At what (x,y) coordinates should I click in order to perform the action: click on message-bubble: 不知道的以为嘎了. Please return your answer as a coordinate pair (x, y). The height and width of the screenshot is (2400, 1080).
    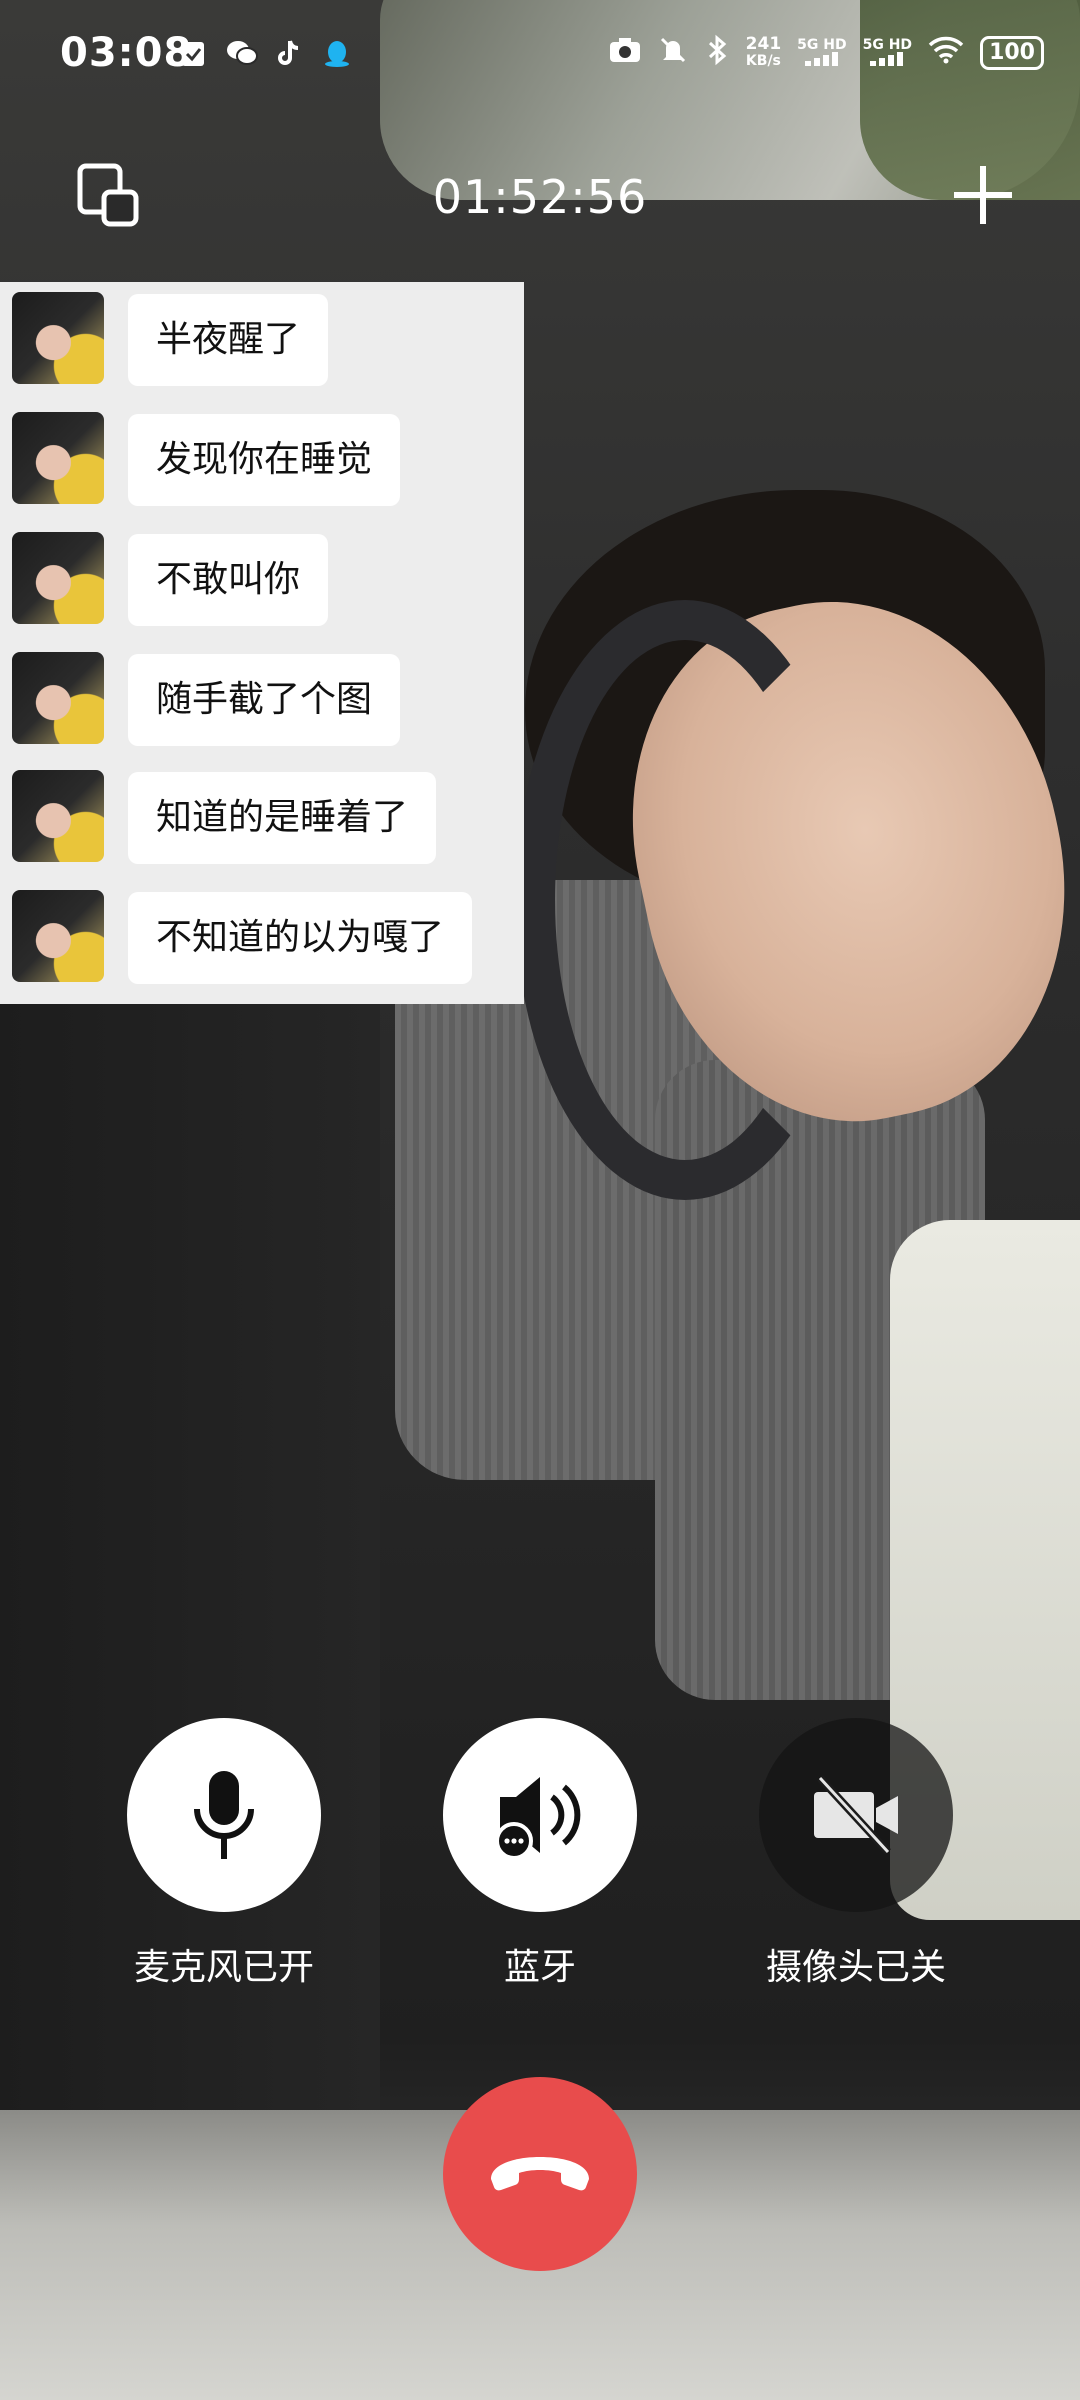
    Looking at the image, I should click on (300, 938).